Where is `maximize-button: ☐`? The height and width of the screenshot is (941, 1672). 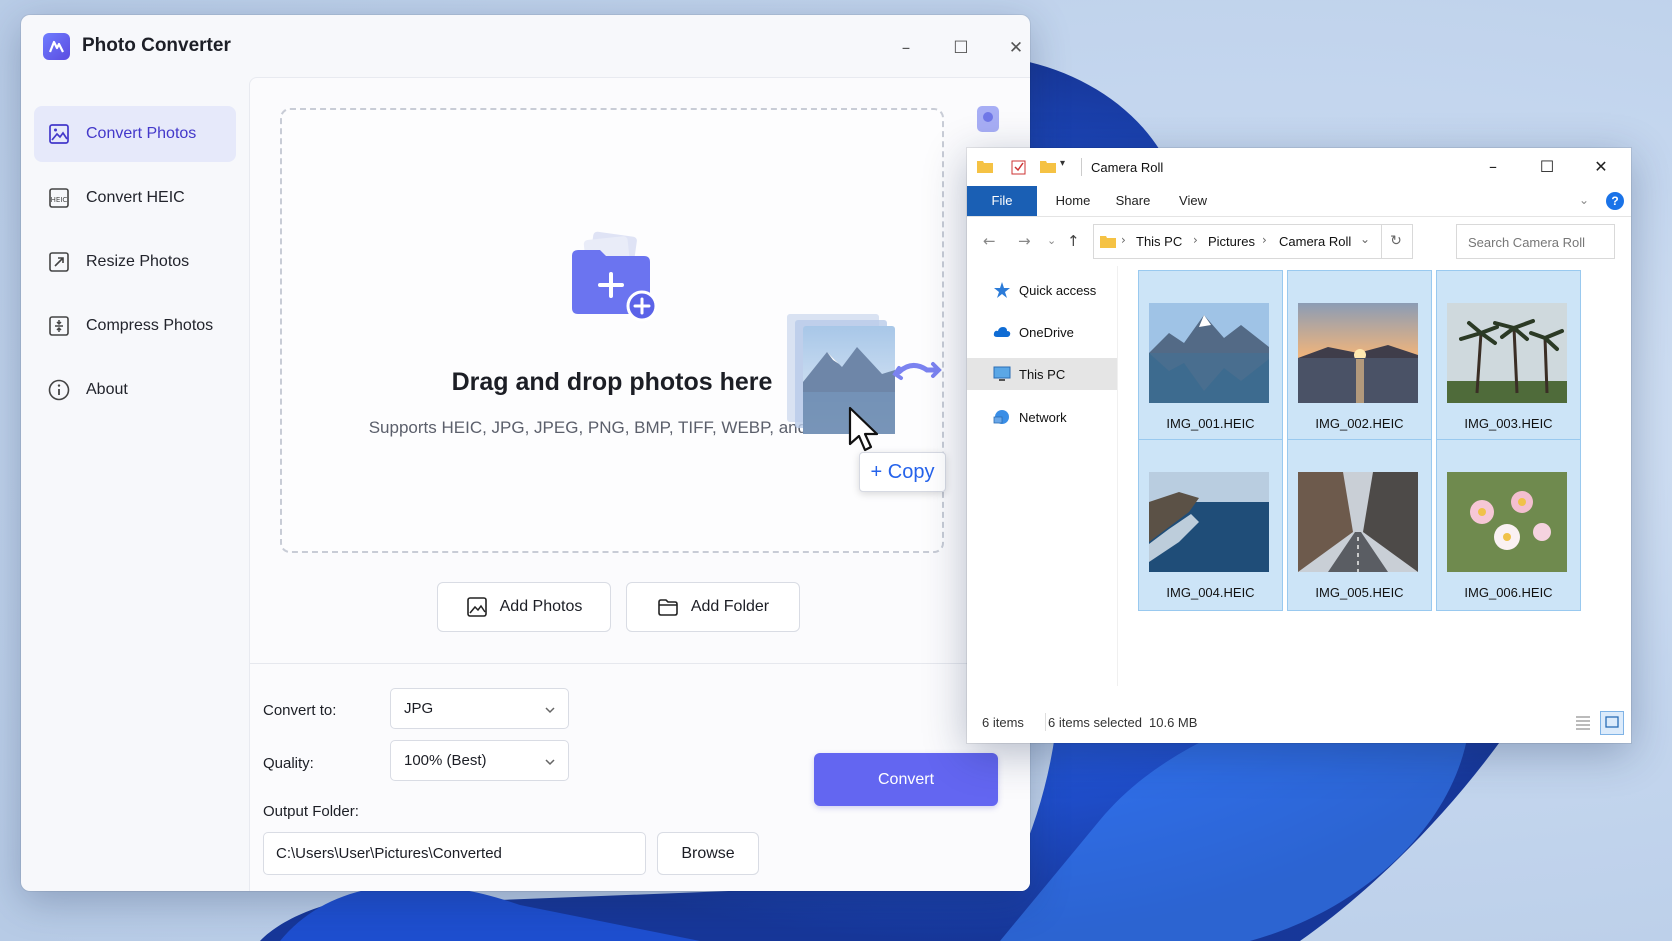 maximize-button: ☐ is located at coordinates (961, 48).